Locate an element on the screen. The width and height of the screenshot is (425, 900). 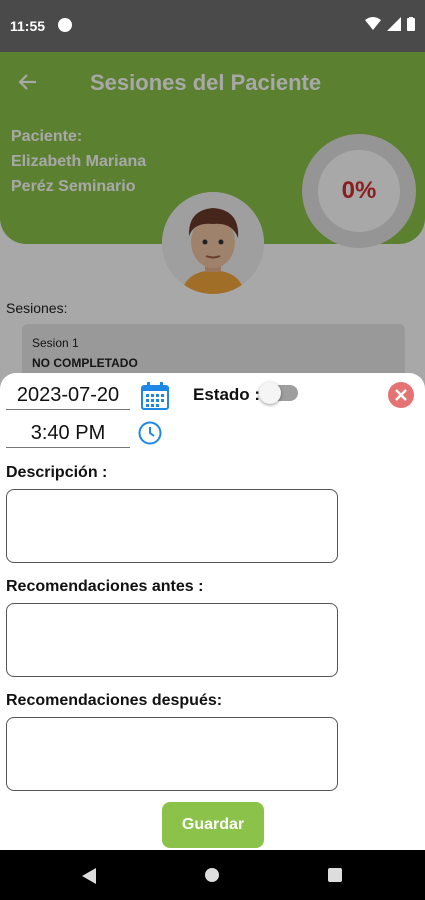
signal-icon is located at coordinates (394, 24).